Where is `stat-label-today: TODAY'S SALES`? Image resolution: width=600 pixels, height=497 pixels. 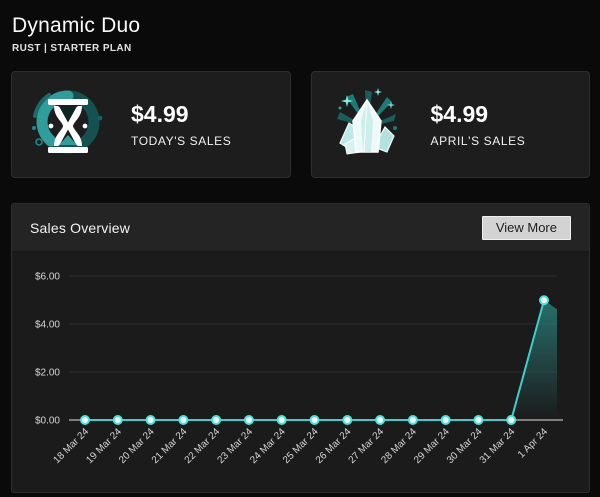
stat-label-today: TODAY'S SALES is located at coordinates (181, 141).